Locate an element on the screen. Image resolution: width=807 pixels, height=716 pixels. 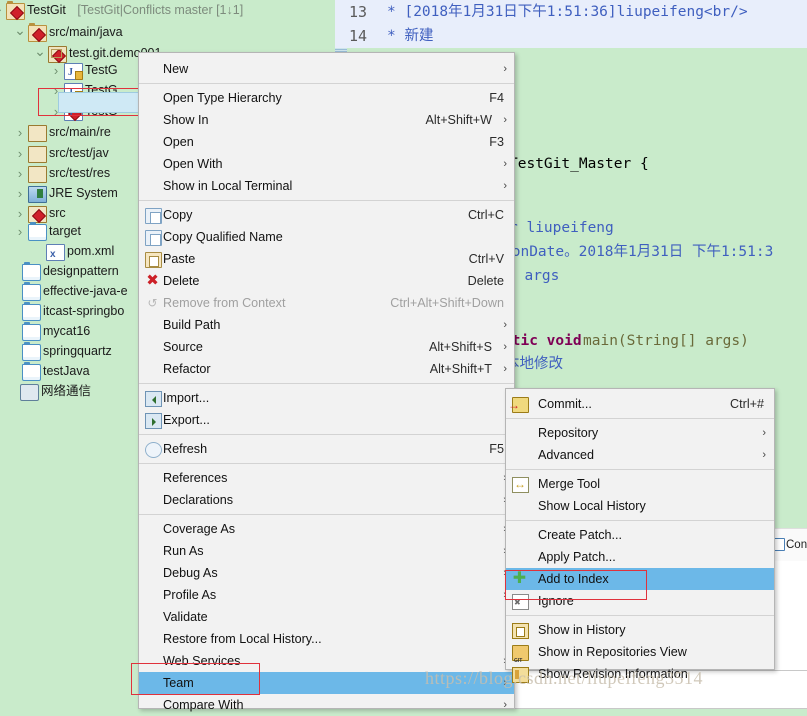
menu-item-show-in-repositories-view: Show in Repositories View is located at coordinates (640, 656).